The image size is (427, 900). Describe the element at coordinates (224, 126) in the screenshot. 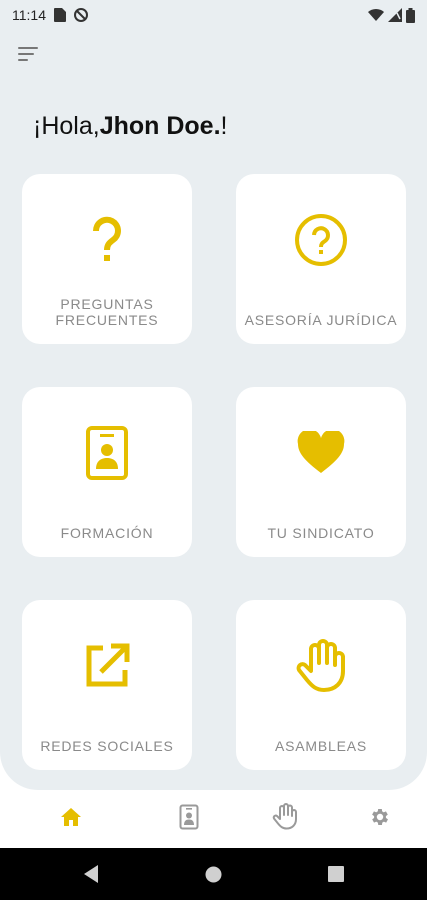

I see `greeting-suffix: !` at that location.